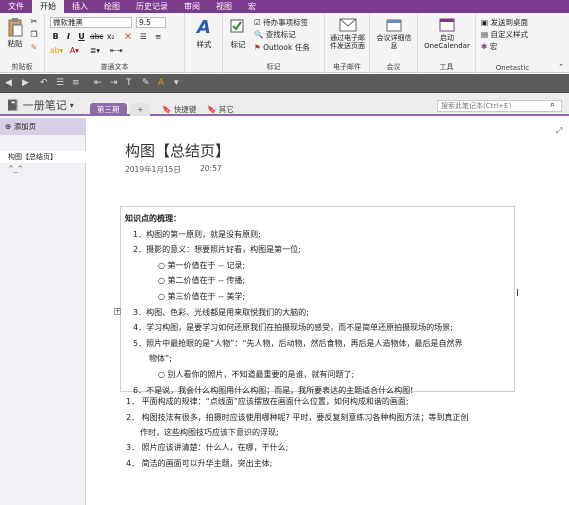 The width and height of the screenshot is (569, 505). Describe the element at coordinates (517, 293) in the screenshot. I see `text-cursor-icon: I` at that location.